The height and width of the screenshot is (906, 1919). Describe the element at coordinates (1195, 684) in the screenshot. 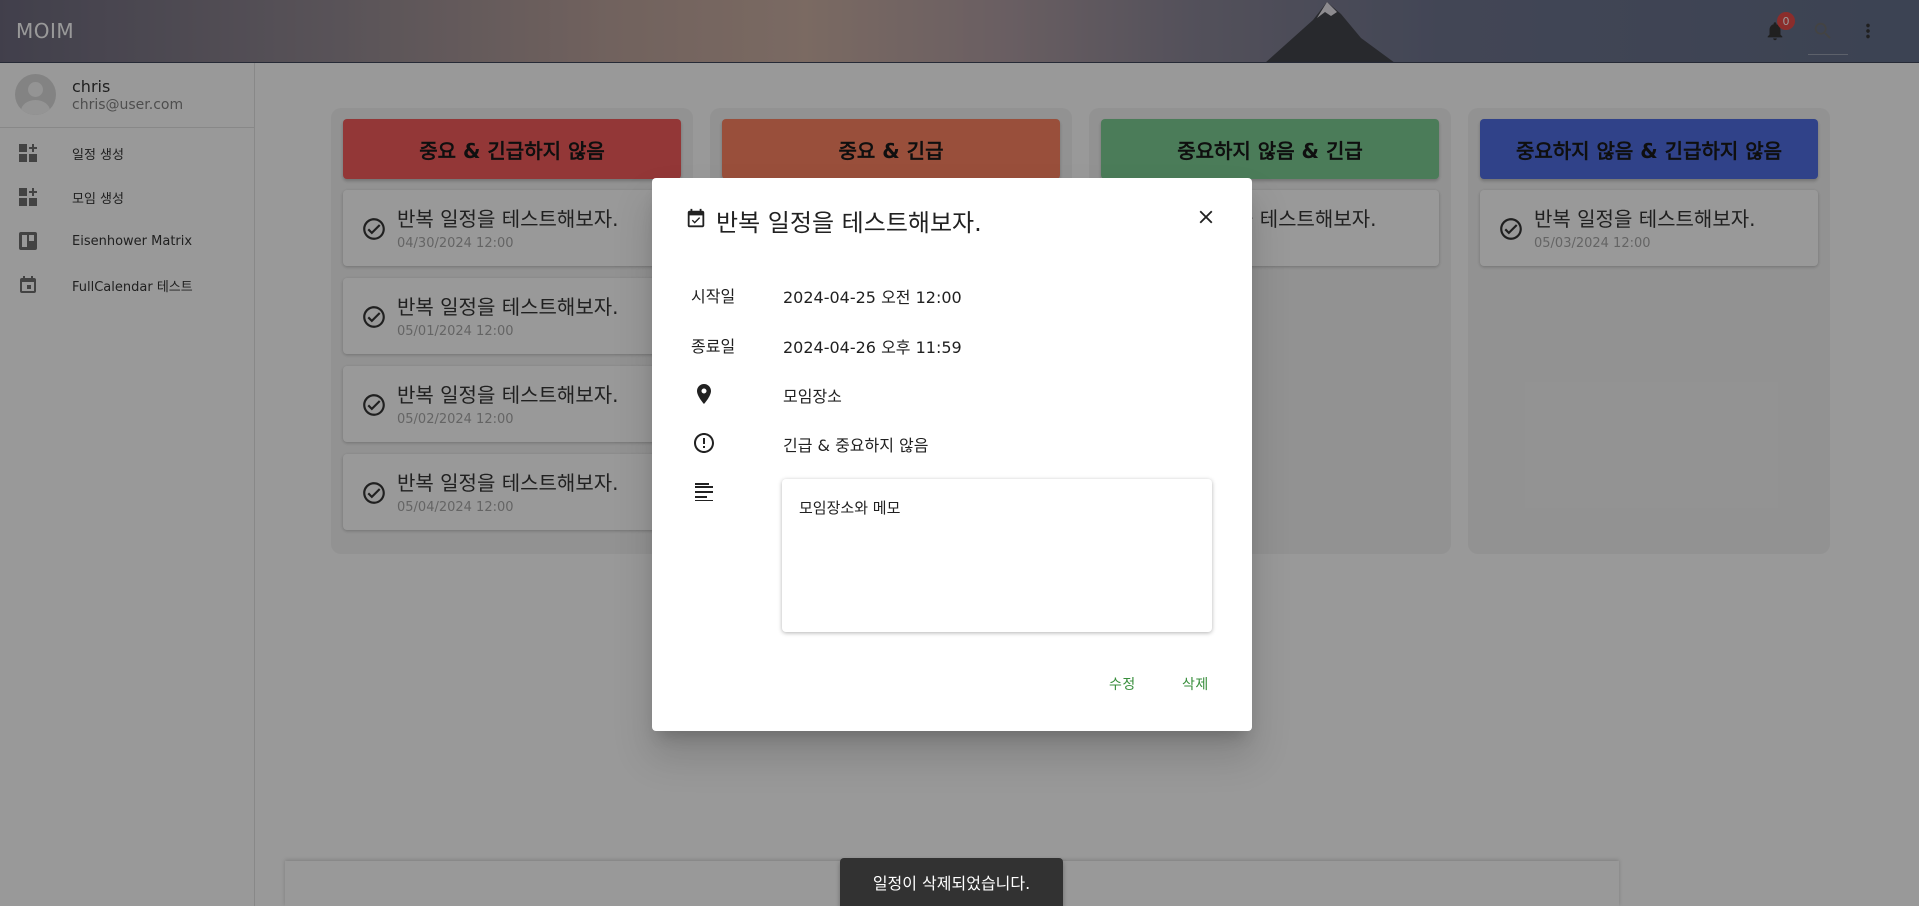

I see `delete-button: 삭제` at that location.